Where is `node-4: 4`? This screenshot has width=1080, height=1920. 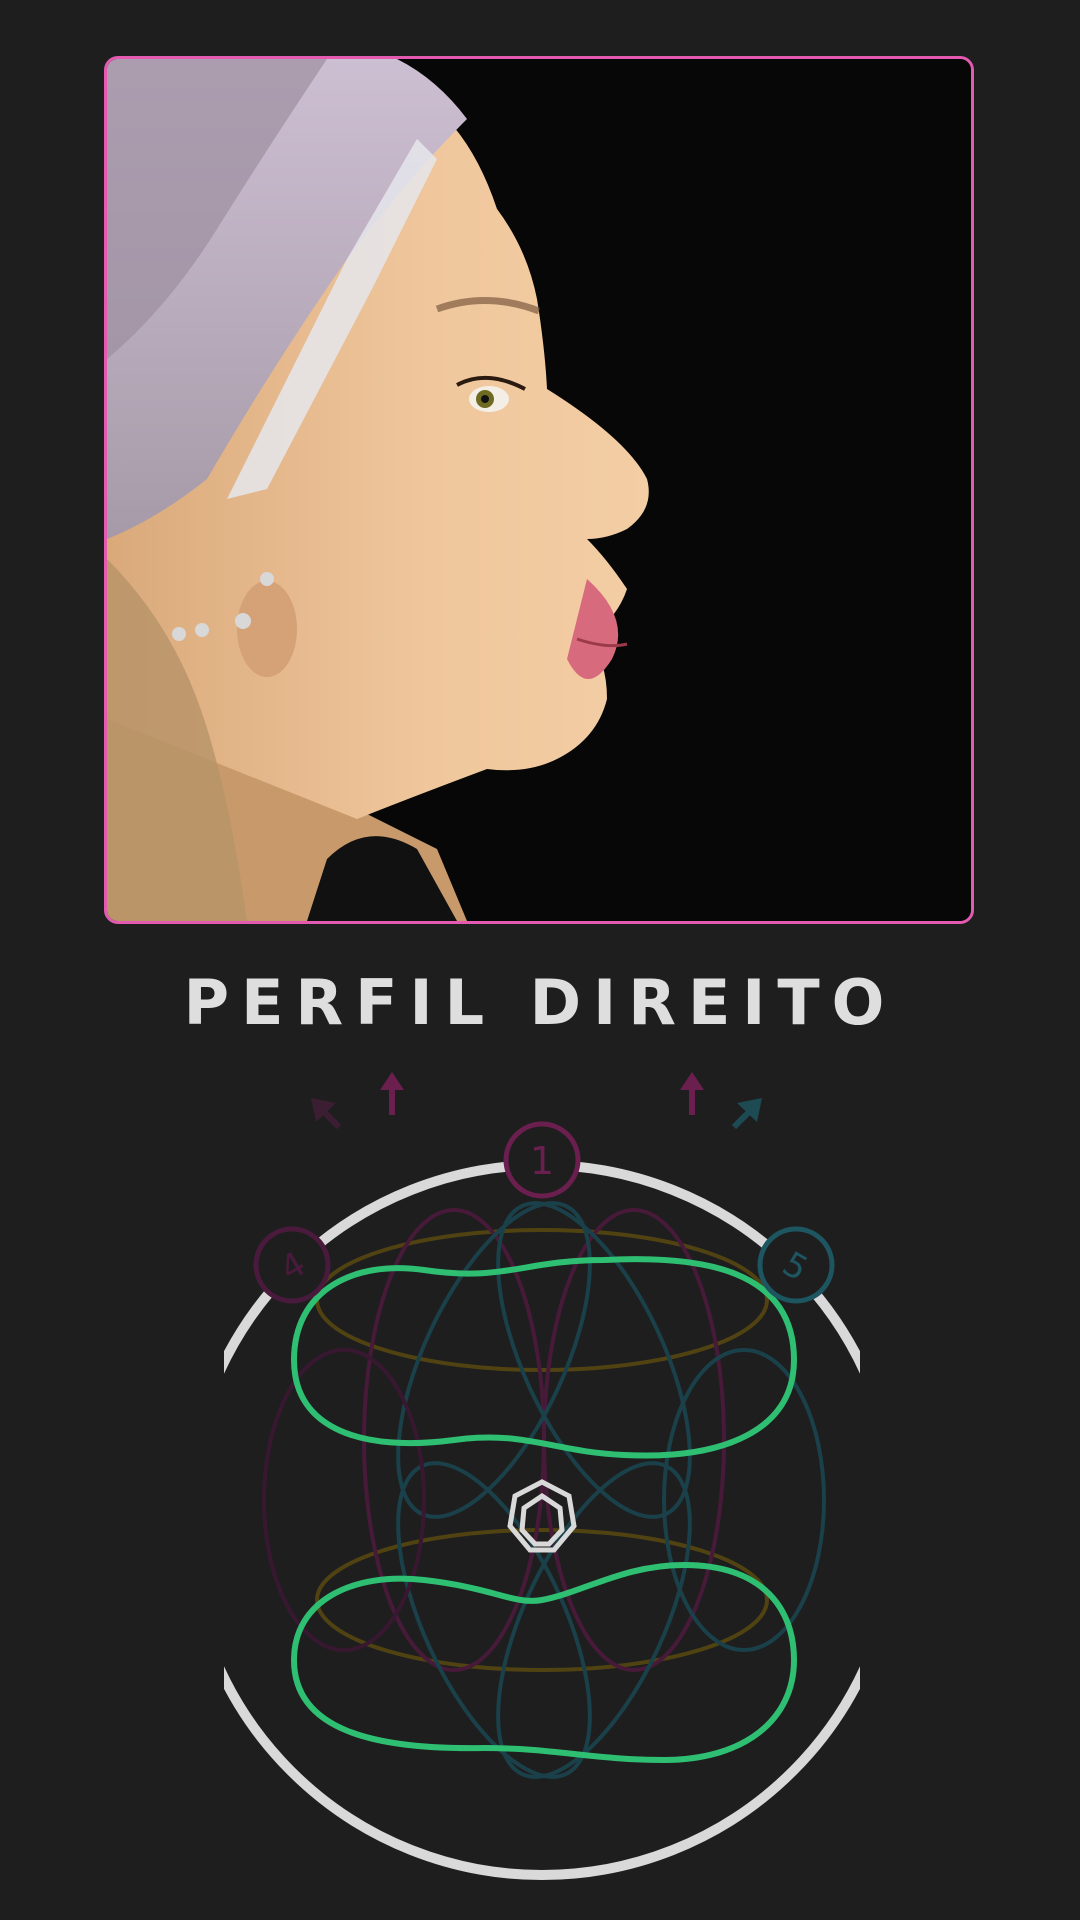
node-4: 4 is located at coordinates (292, 1265).